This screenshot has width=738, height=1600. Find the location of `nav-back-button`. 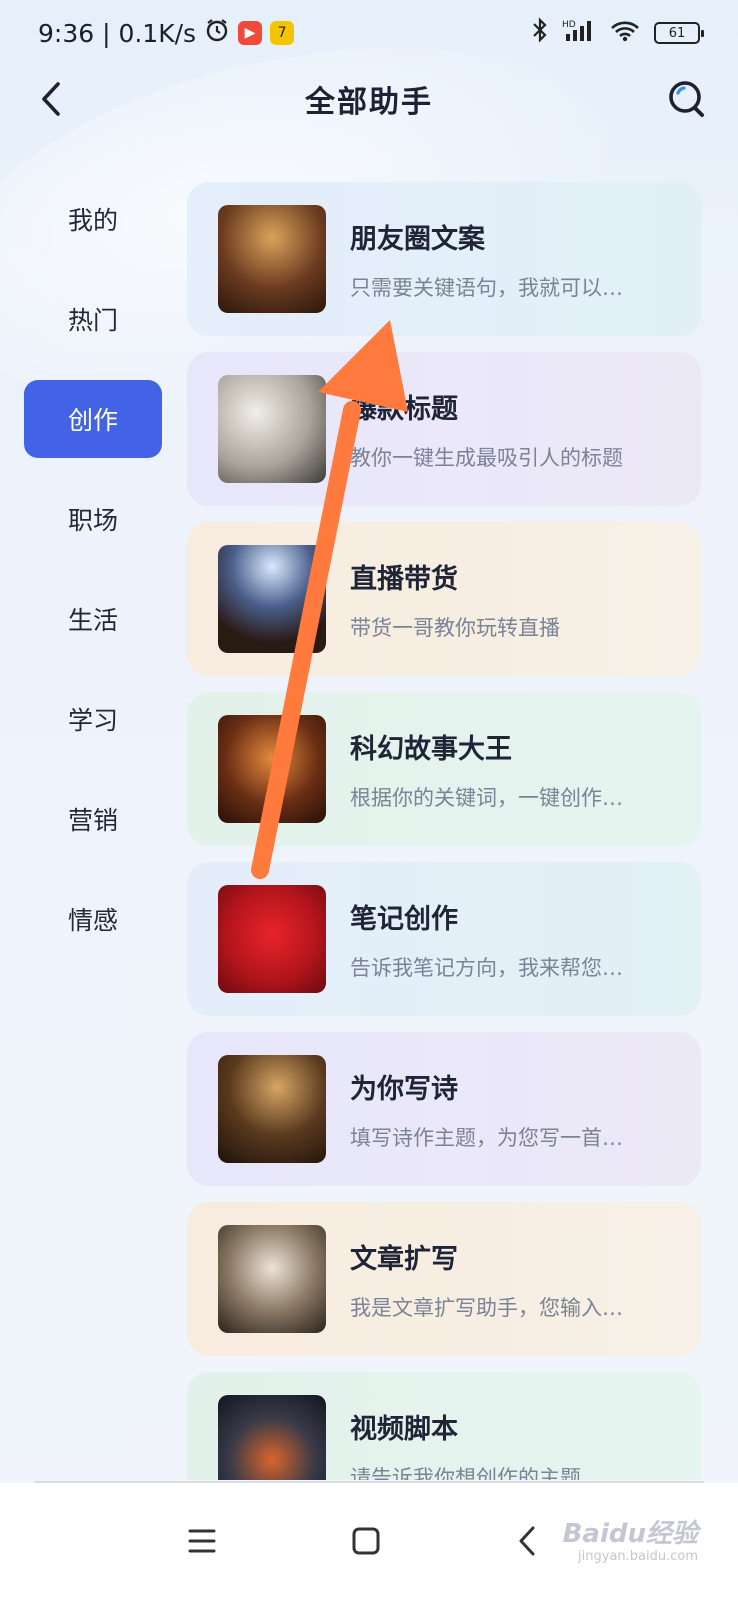

nav-back-button is located at coordinates (528, 1541).